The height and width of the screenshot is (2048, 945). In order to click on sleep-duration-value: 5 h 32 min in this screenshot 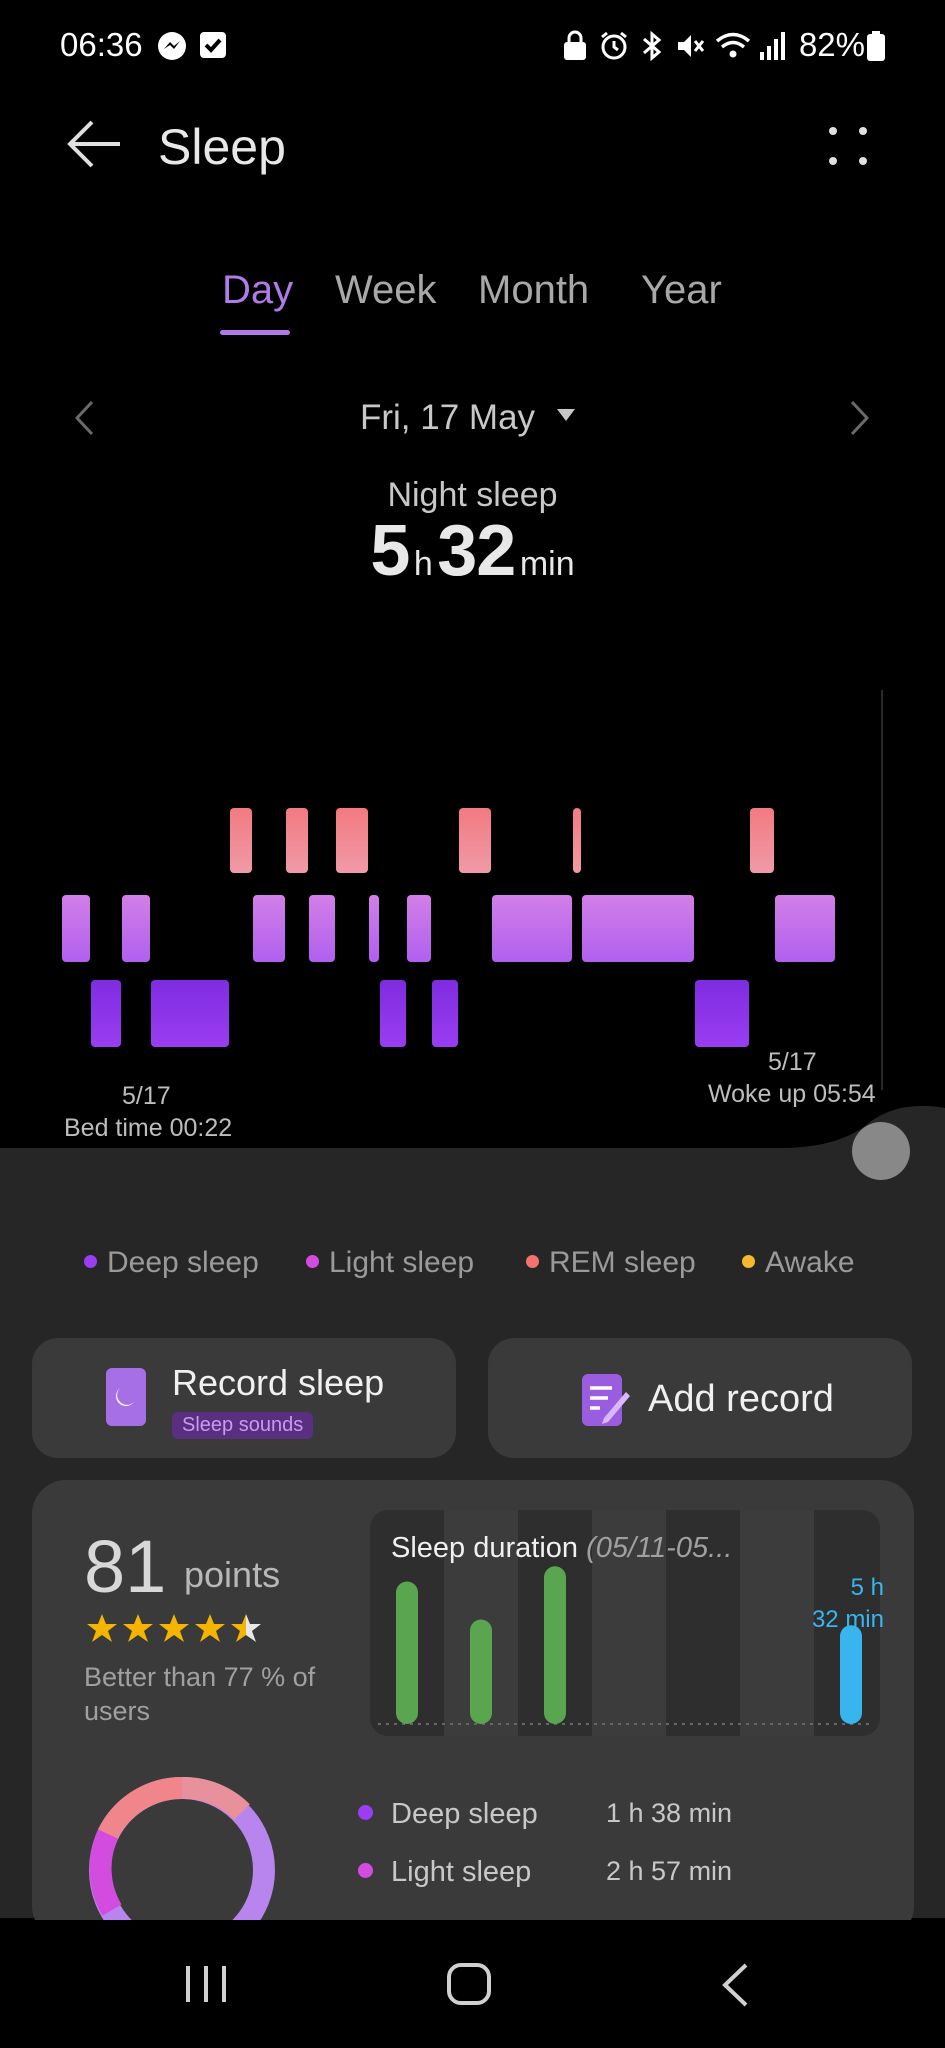, I will do `click(848, 1604)`.